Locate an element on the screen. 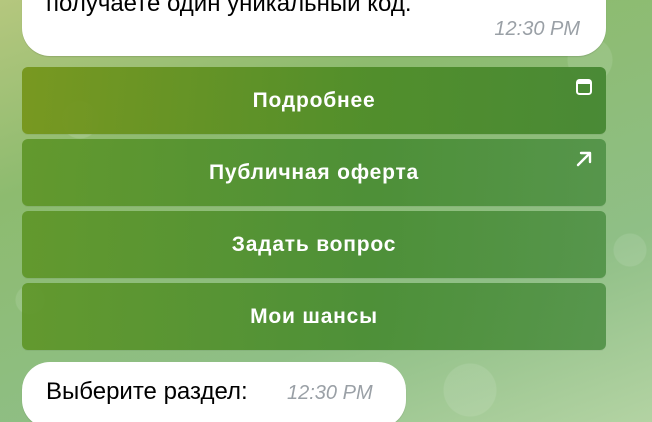 The width and height of the screenshot is (652, 422). message-bubble-top: получаете один уникальный код. 12:30 PM is located at coordinates (314, 28).